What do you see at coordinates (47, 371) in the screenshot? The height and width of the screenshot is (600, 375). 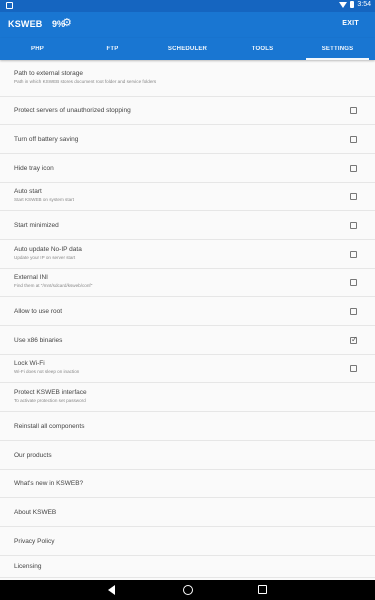 I see `setting-subtitle: Wi-Fi does not sleep on inaction` at bounding box center [47, 371].